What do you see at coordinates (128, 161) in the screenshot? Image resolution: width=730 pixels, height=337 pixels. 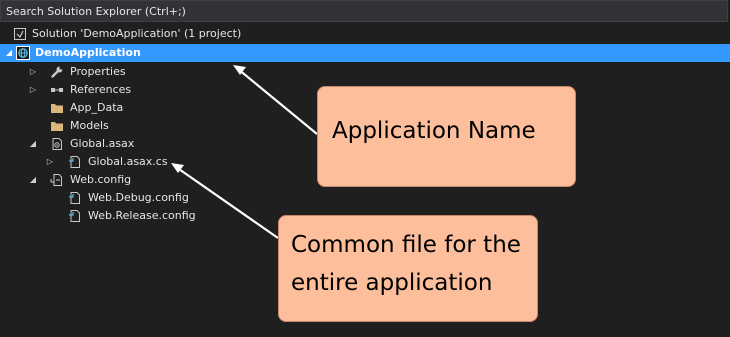 I see `tree-item-label: Global.asax.cs` at bounding box center [128, 161].